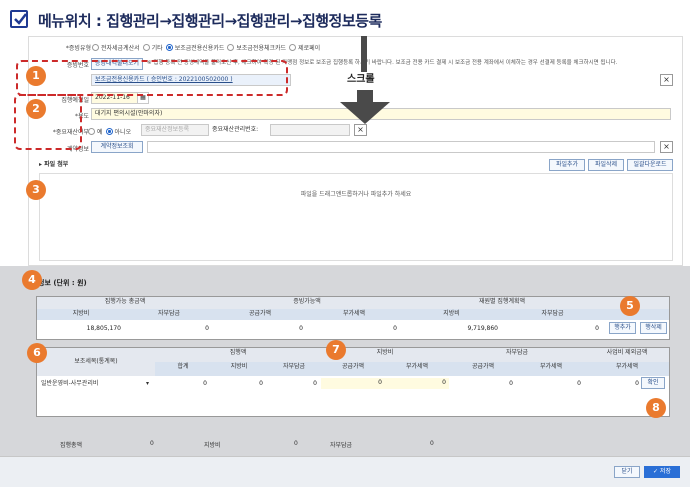  I want to click on scroll-arrow-icon, so click(365, 80).